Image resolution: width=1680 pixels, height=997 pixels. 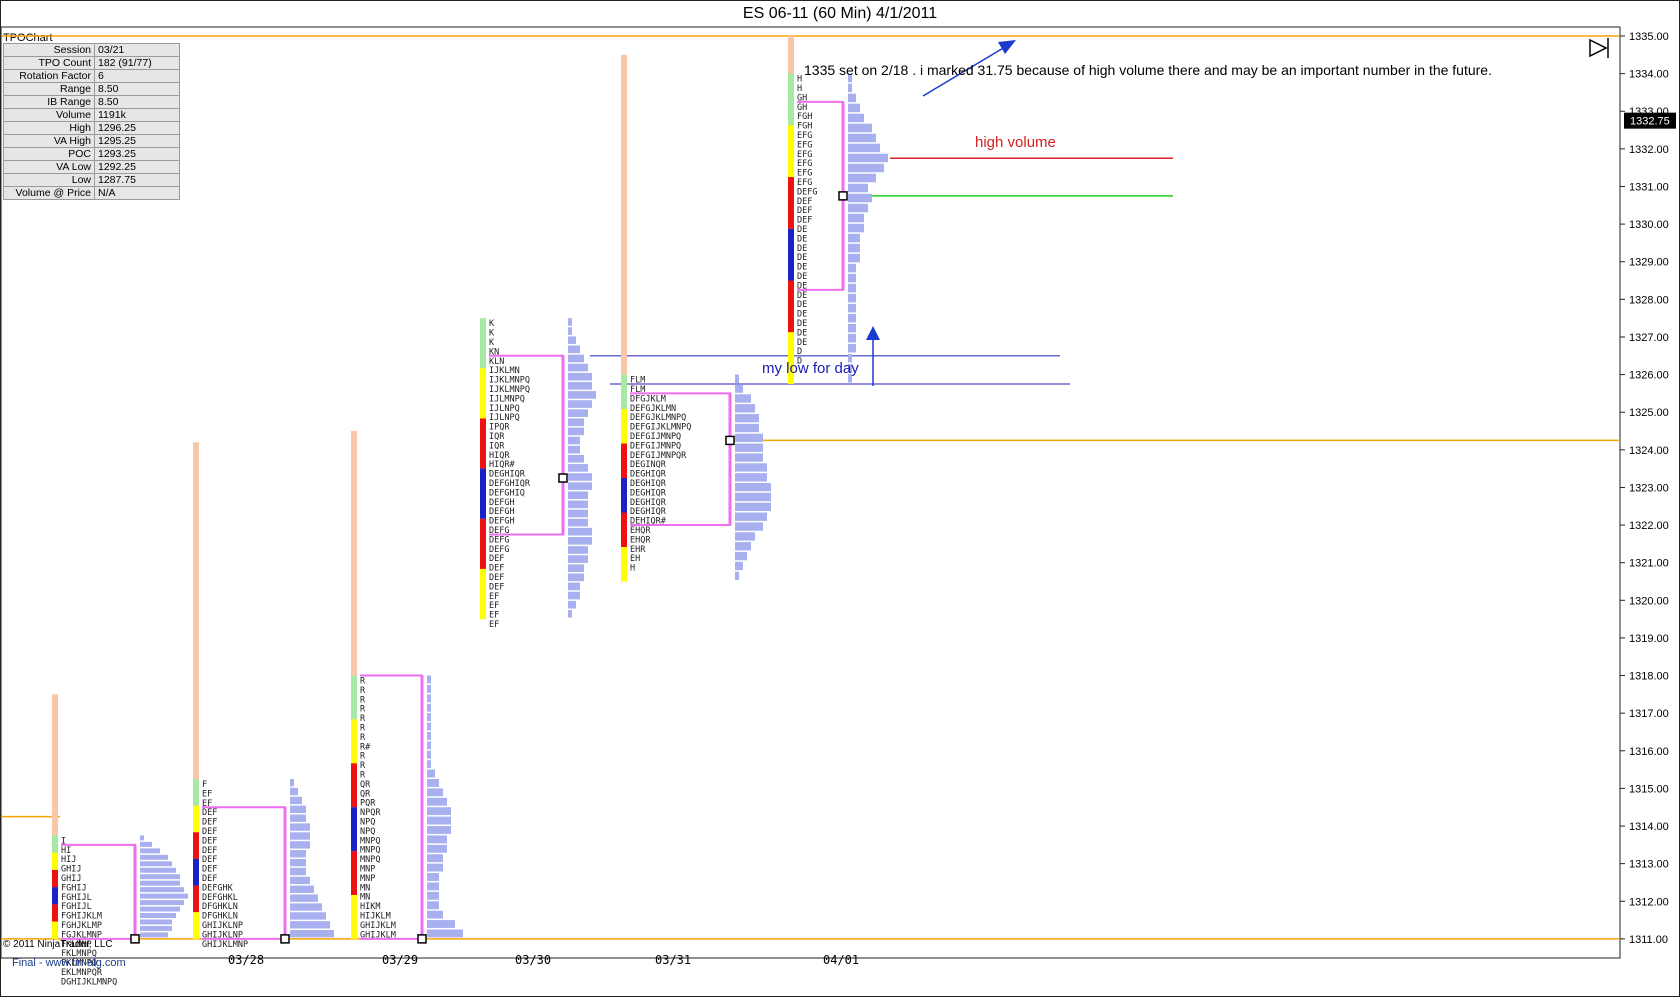 What do you see at coordinates (400, 960) in the screenshot?
I see `x-axis-label: 03/29` at bounding box center [400, 960].